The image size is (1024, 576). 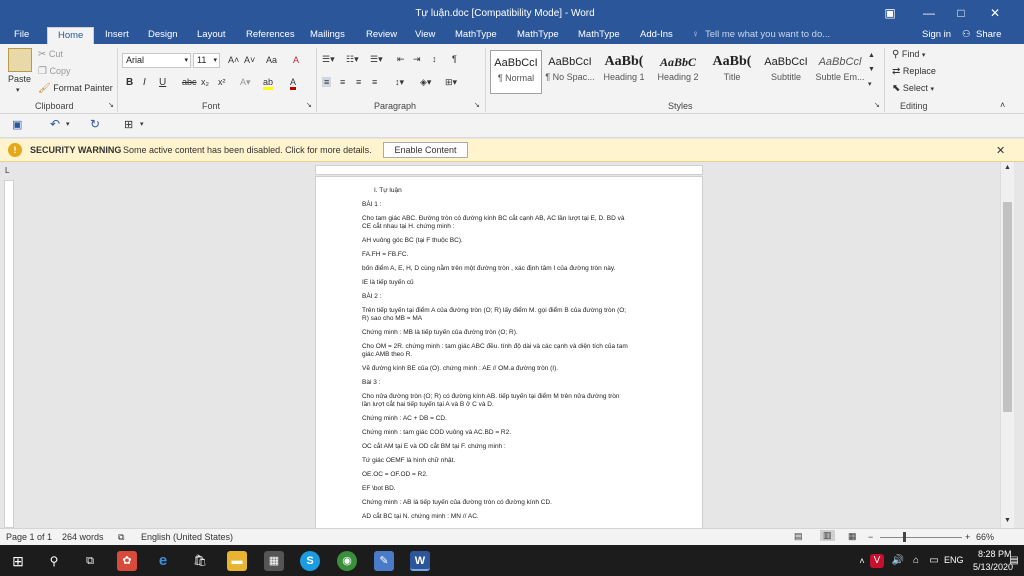 I want to click on styles-scroll-down-icon: ▼, so click(x=871, y=69).